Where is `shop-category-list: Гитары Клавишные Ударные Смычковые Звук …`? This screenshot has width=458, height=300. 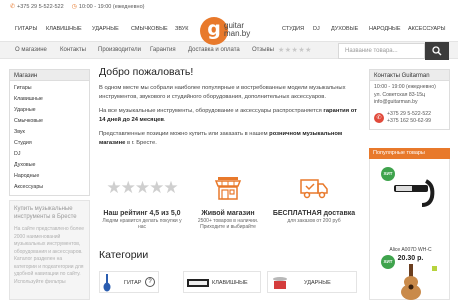 shop-category-list: Гитары Клавишные Ударные Смычковые Звук … is located at coordinates (49, 138).